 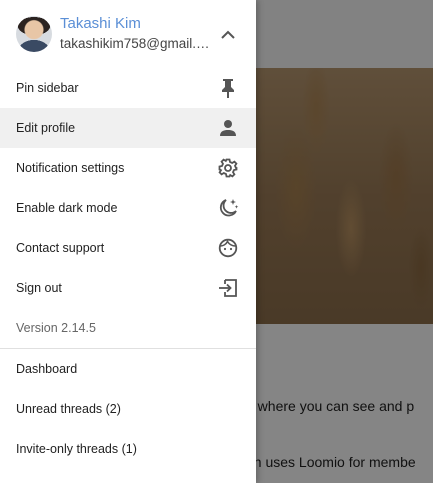 What do you see at coordinates (128, 288) in the screenshot?
I see `menu-item-sign-out: Sign out` at bounding box center [128, 288].